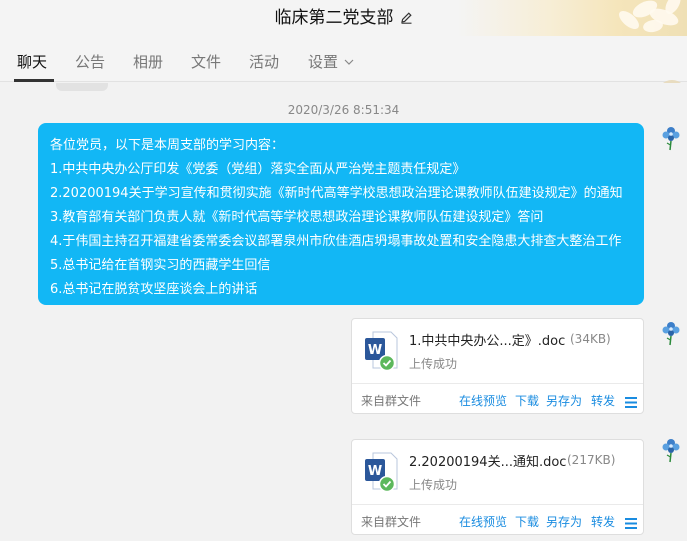 The height and width of the screenshot is (541, 687). Describe the element at coordinates (487, 460) in the screenshot. I see `file-name: 2.20200194关...通知.doc` at that location.